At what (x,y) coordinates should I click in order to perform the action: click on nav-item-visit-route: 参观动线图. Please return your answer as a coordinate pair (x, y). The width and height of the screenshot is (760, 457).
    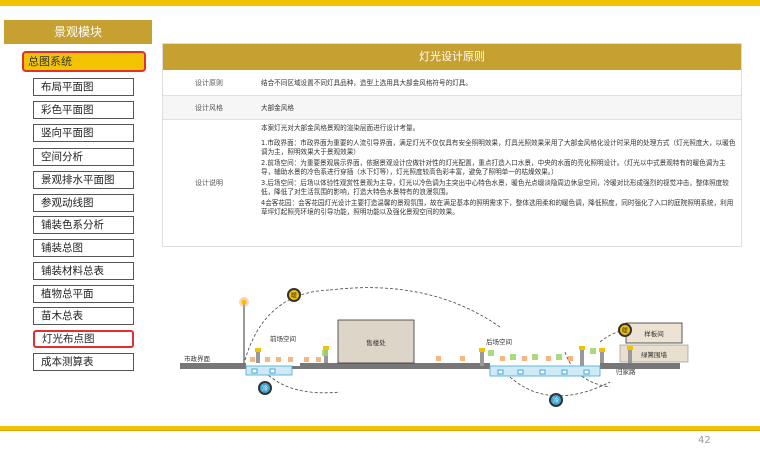
    Looking at the image, I should click on (83, 203).